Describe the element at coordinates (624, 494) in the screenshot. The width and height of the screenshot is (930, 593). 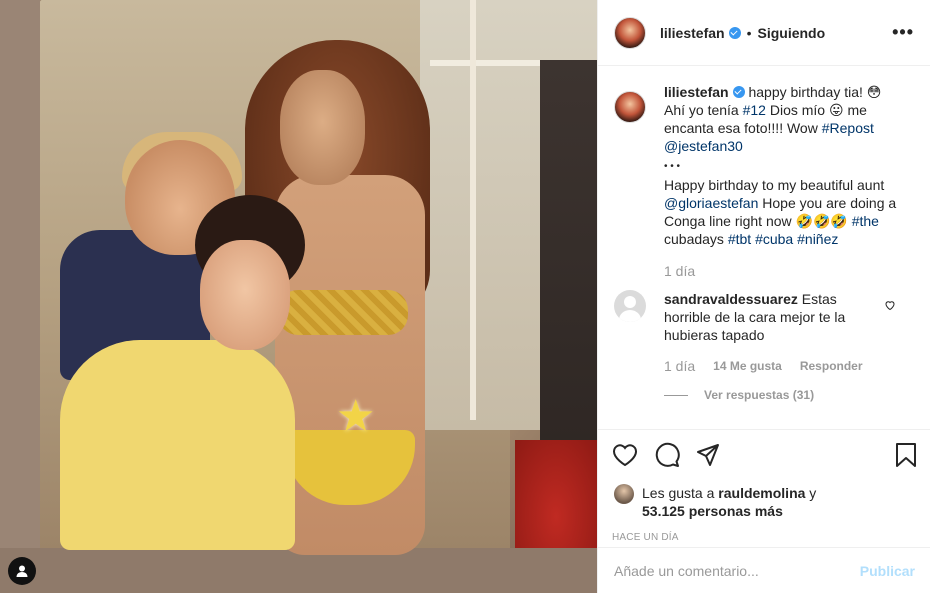
I see `liker-avatar` at that location.